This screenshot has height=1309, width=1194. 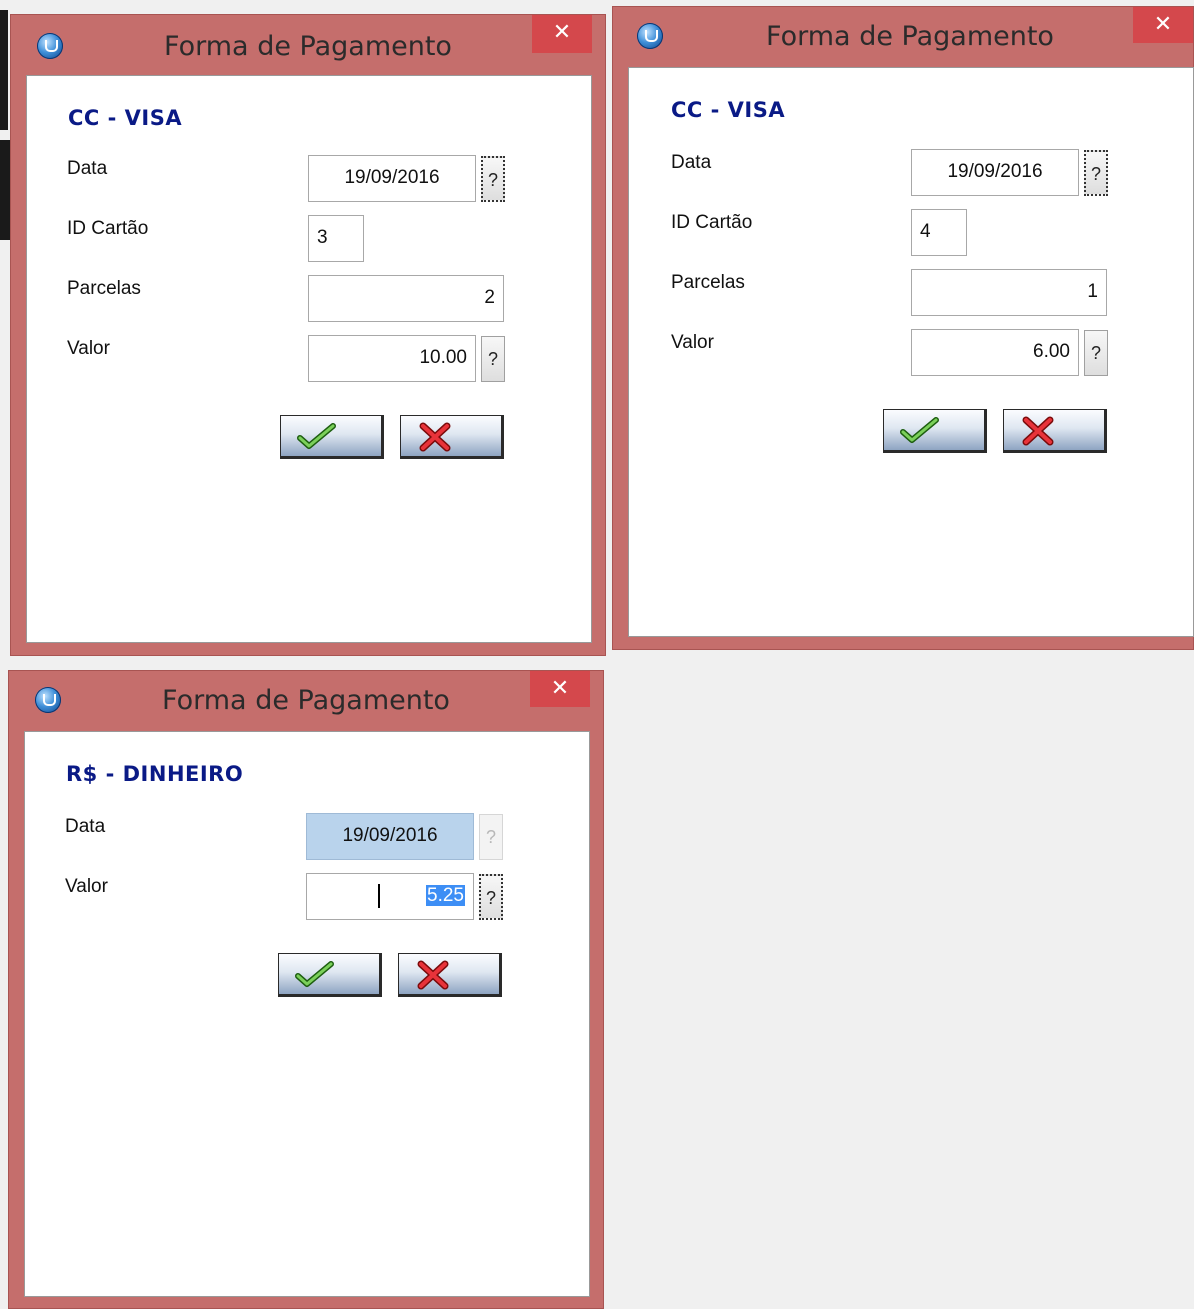 I want to click on payment-method-title: R$ - DINHEIRO, so click(x=155, y=774).